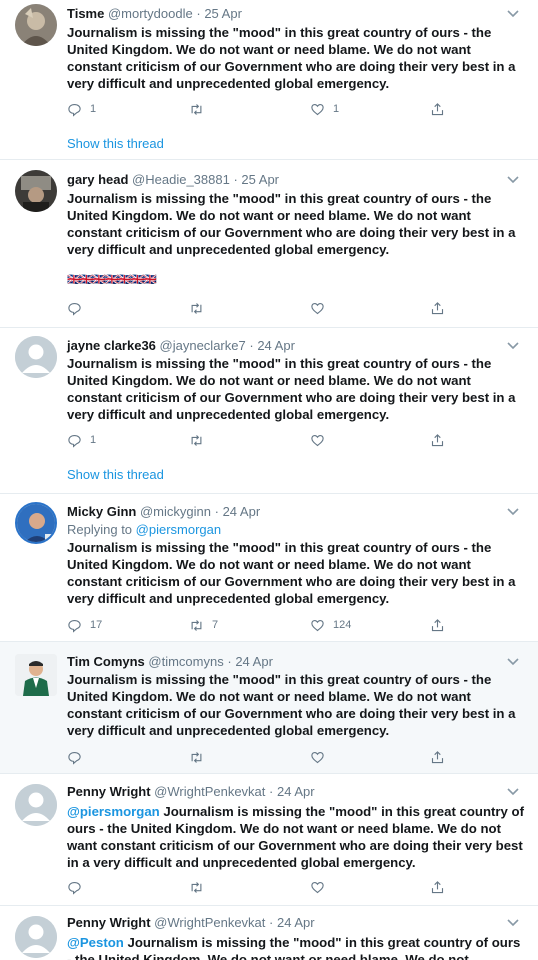 This screenshot has width=538, height=960. Describe the element at coordinates (101, 511) in the screenshot. I see `display-name: Micky Ginn` at that location.